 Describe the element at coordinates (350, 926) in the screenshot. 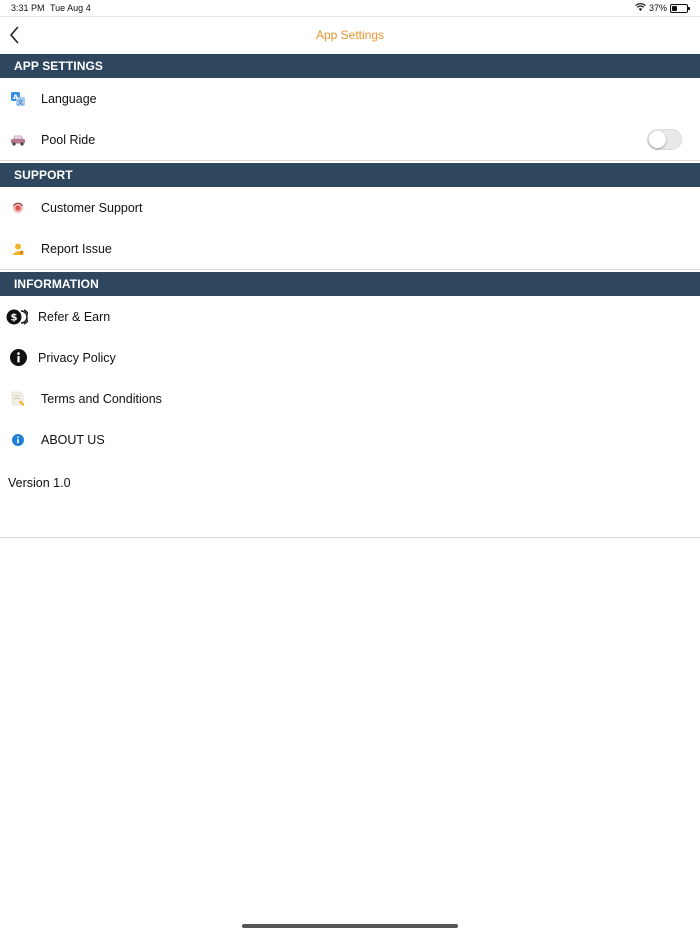

I see `home-indicator` at that location.